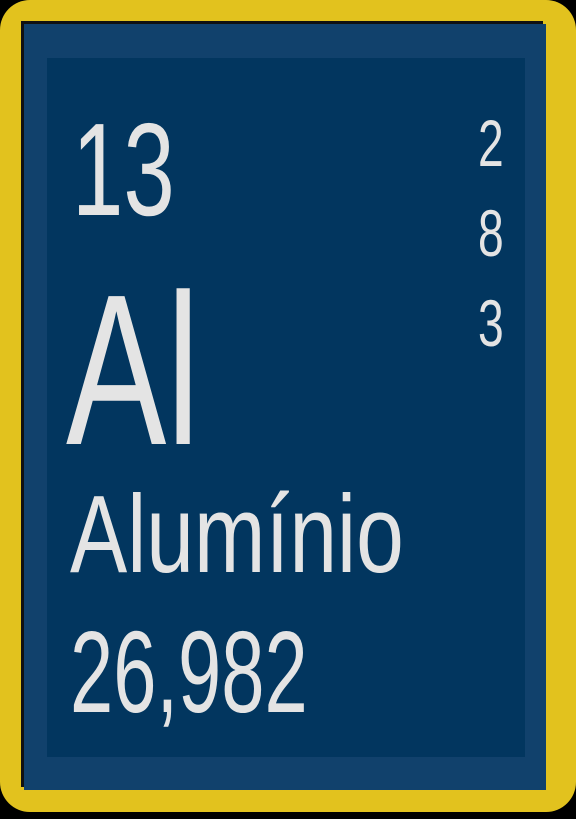 Image resolution: width=576 pixels, height=819 pixels. What do you see at coordinates (491, 323) in the screenshot?
I see `electron-shell-3: 3` at bounding box center [491, 323].